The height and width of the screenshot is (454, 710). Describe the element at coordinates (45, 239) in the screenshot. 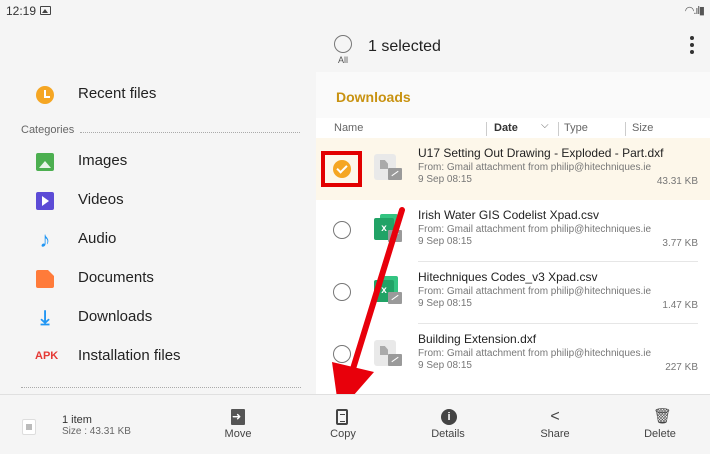

I see `music-note-icon: ♪` at that location.